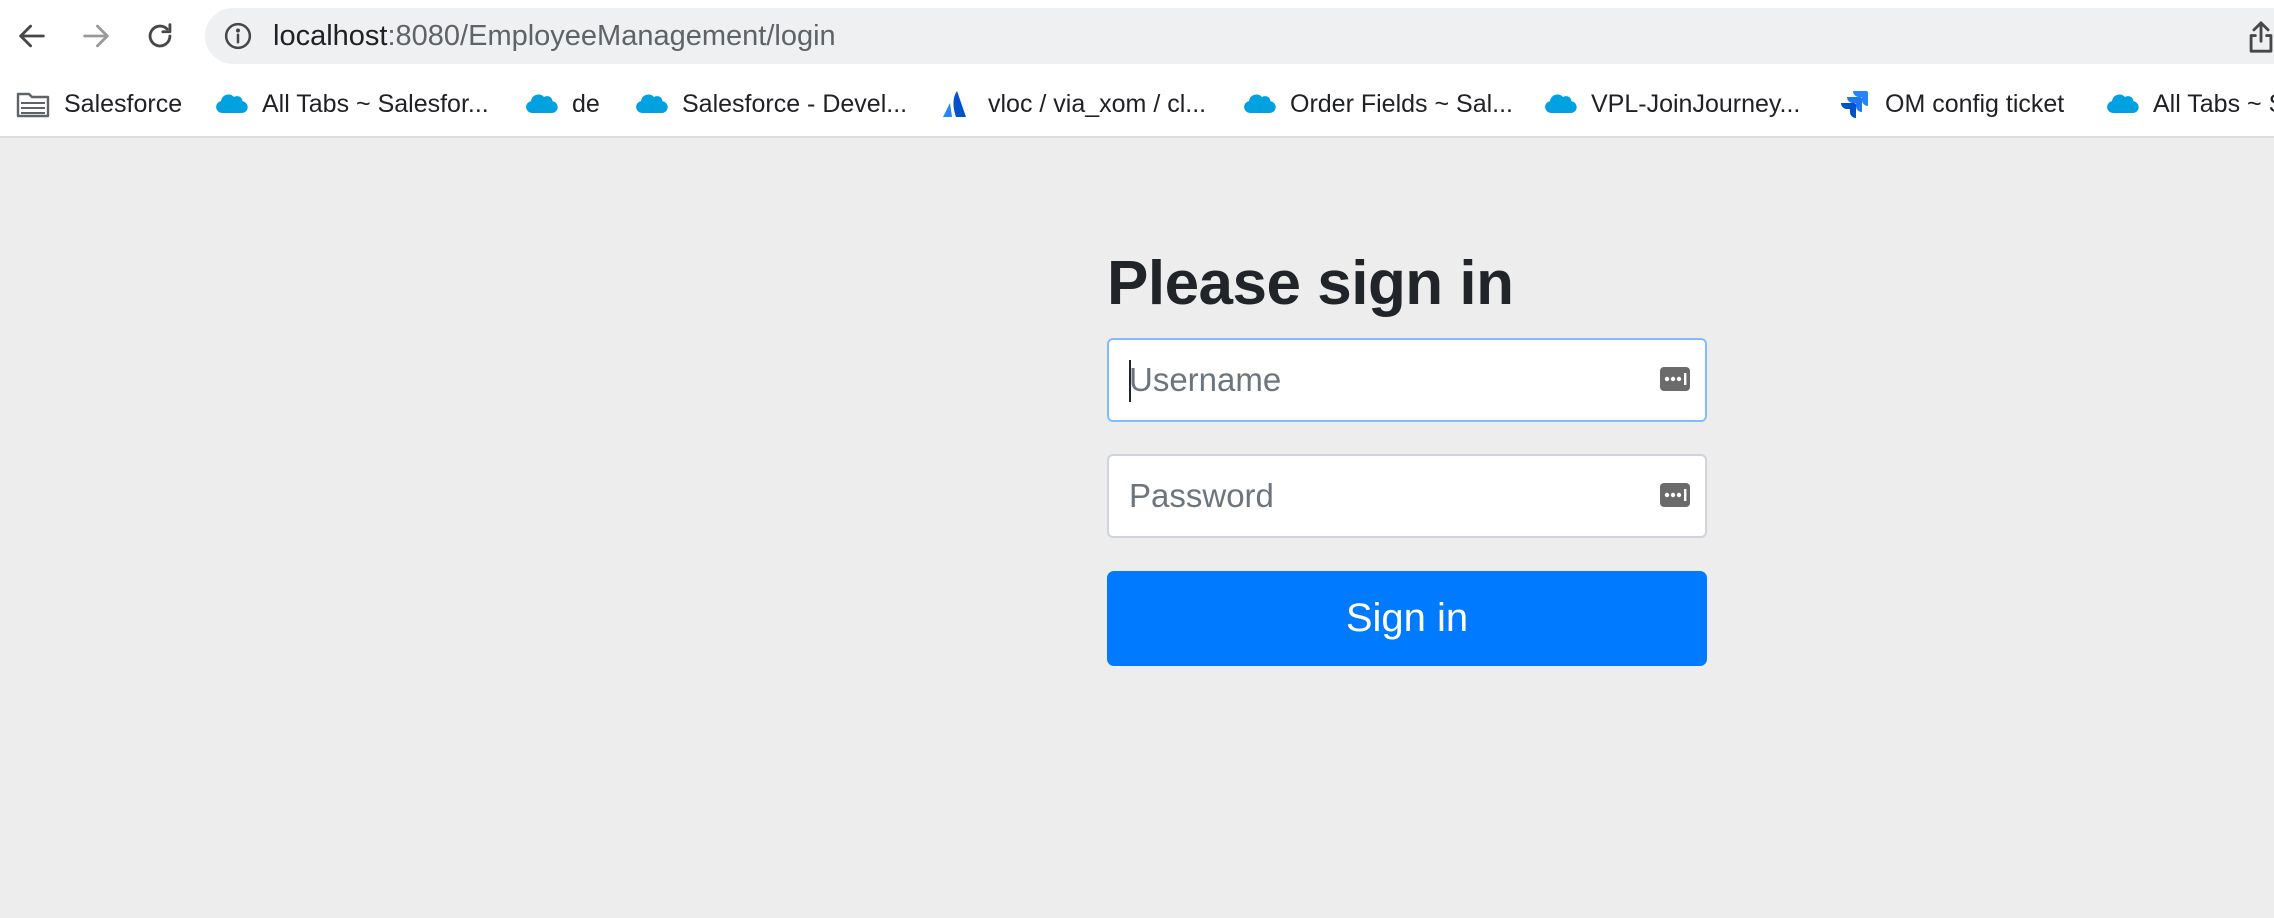 This screenshot has width=2274, height=918. What do you see at coordinates (586, 103) in the screenshot?
I see `bookmark-label: de` at bounding box center [586, 103].